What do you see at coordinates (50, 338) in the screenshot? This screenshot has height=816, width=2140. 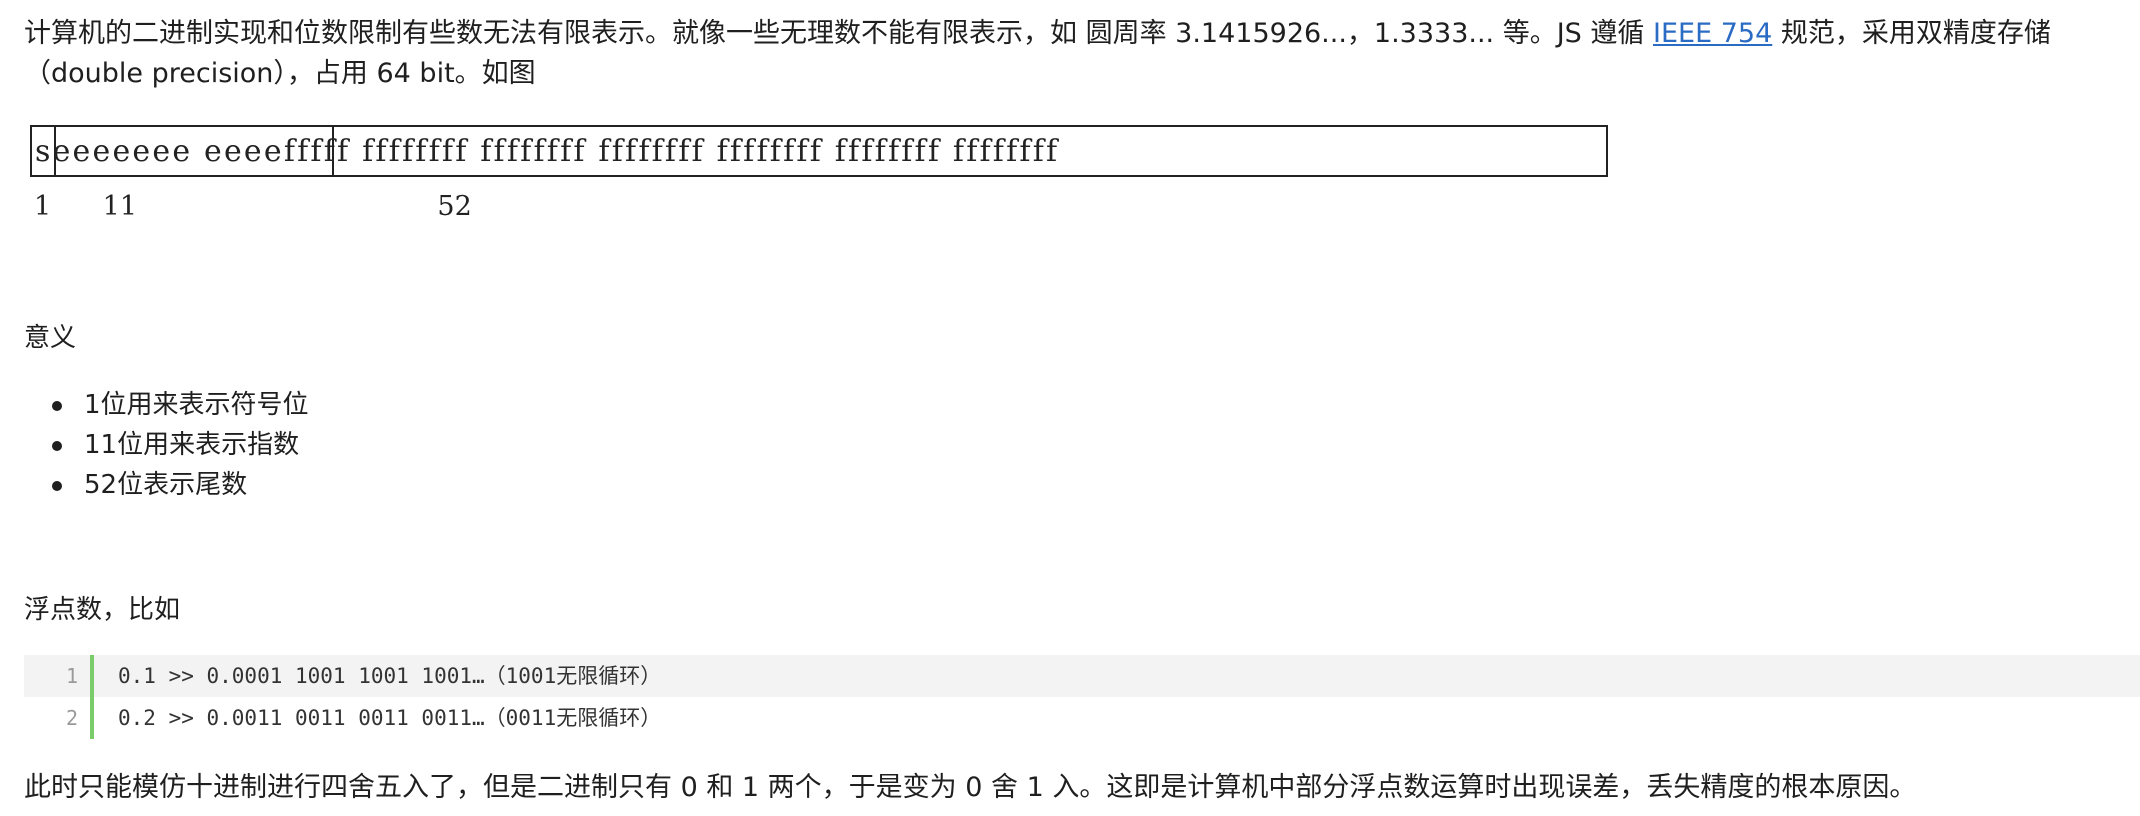 I see `meaning-heading: 意义` at bounding box center [50, 338].